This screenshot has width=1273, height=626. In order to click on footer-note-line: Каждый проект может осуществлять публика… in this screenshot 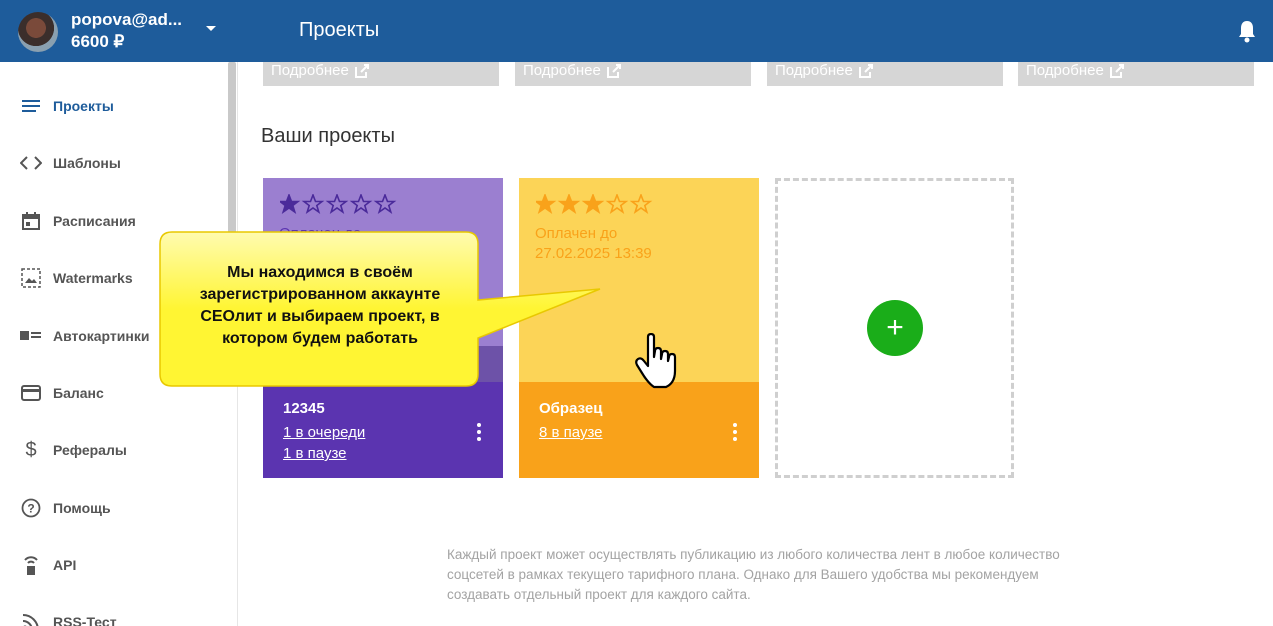, I will do `click(753, 554)`.